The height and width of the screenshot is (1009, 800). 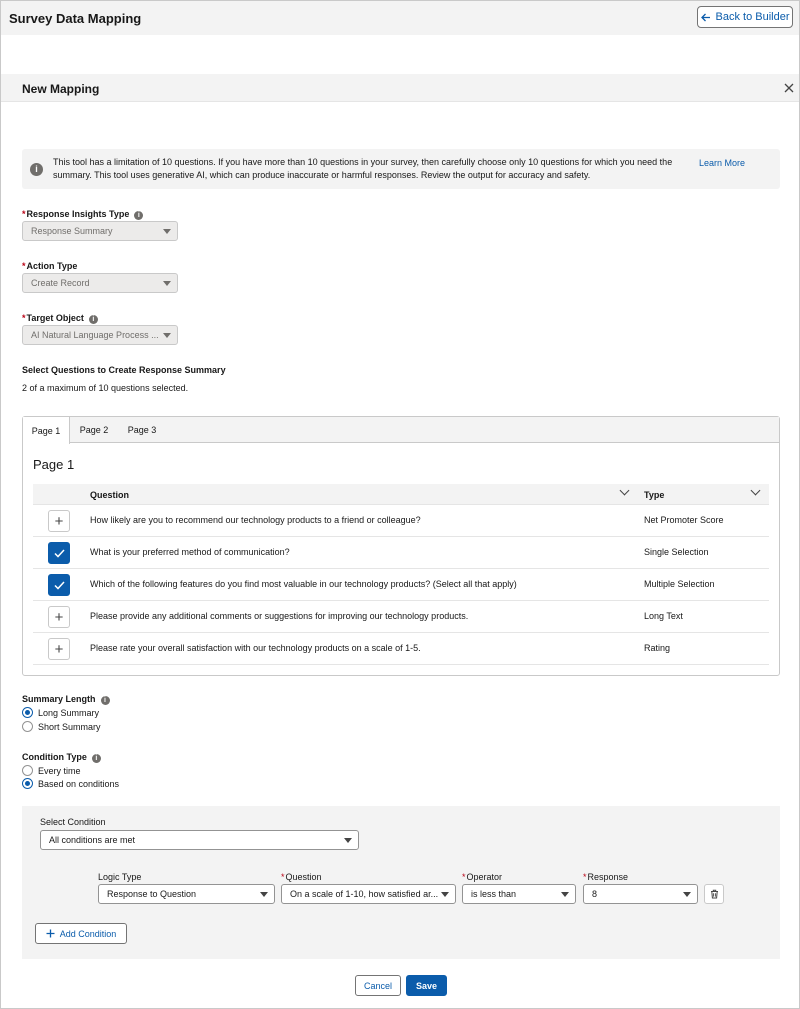 I want to click on response-value: 8, so click(x=595, y=894).